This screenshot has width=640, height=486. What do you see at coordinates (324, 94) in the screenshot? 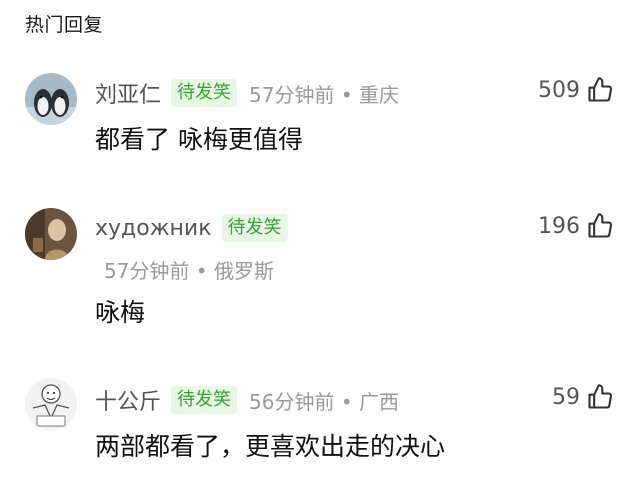
I see `comment-meta: 57分钟前 • 重庆` at bounding box center [324, 94].